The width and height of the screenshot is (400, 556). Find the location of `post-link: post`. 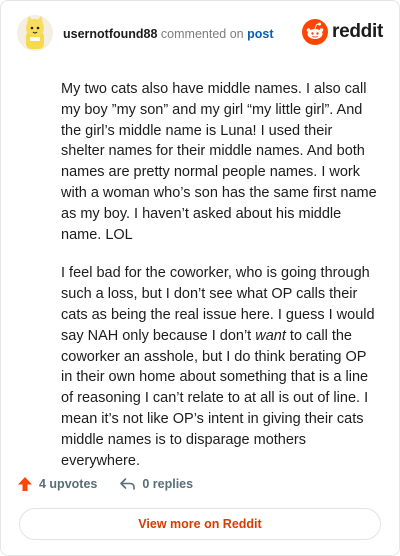

post-link: post is located at coordinates (260, 34).